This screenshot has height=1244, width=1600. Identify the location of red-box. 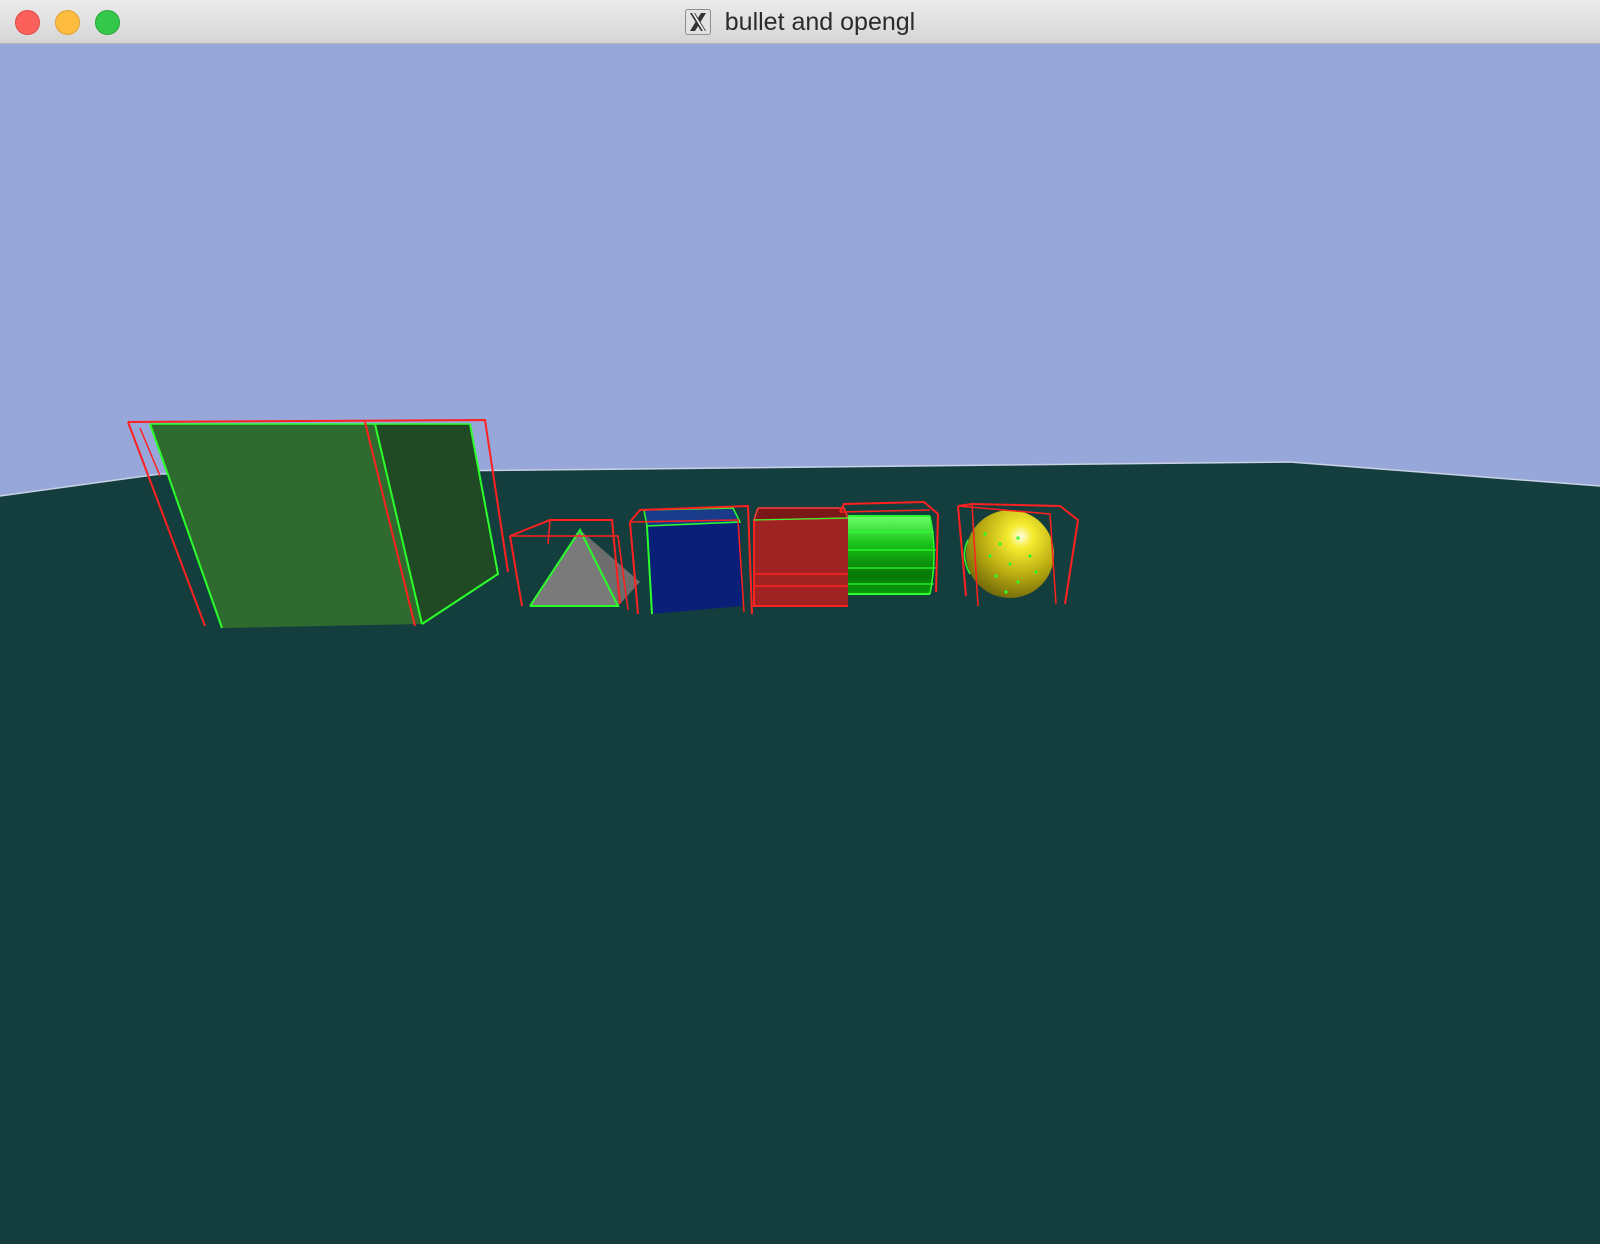
(801, 557).